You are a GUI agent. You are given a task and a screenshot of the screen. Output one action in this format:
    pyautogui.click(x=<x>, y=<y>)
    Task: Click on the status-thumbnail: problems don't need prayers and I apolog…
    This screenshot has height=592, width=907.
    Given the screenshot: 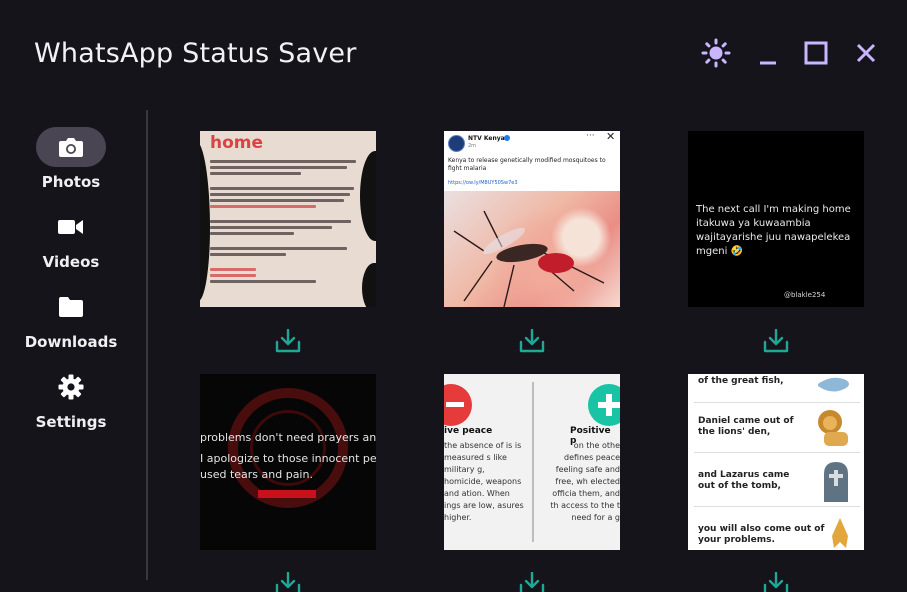 What is the action you would take?
    pyautogui.click(x=288, y=462)
    